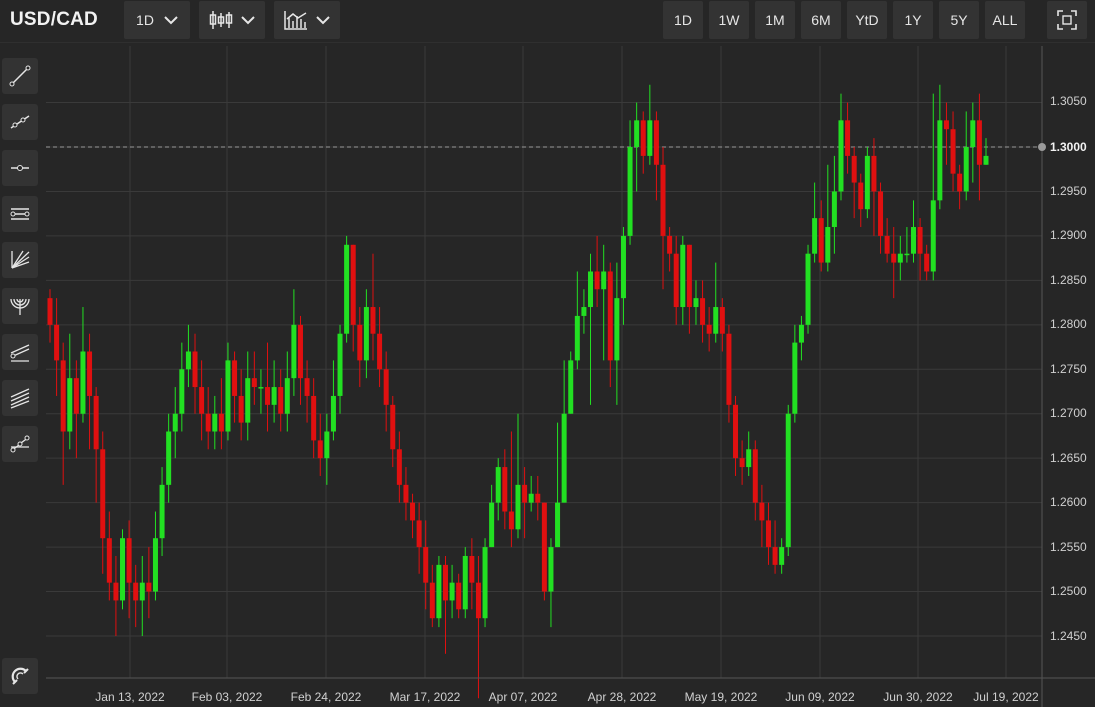 This screenshot has height=707, width=1095. What do you see at coordinates (20, 398) in the screenshot?
I see `pitchfork-tool` at bounding box center [20, 398].